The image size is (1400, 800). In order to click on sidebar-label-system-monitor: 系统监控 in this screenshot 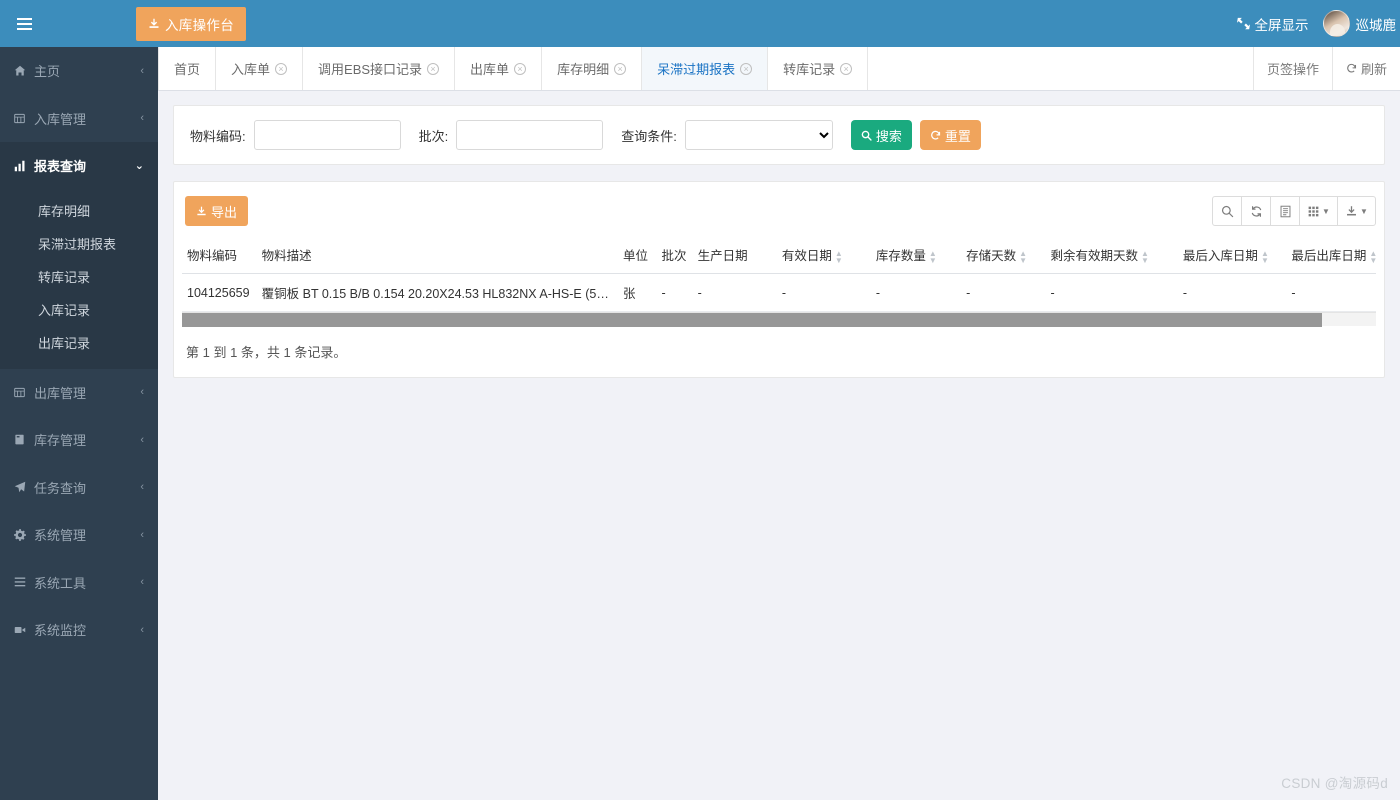, I will do `click(60, 631)`.